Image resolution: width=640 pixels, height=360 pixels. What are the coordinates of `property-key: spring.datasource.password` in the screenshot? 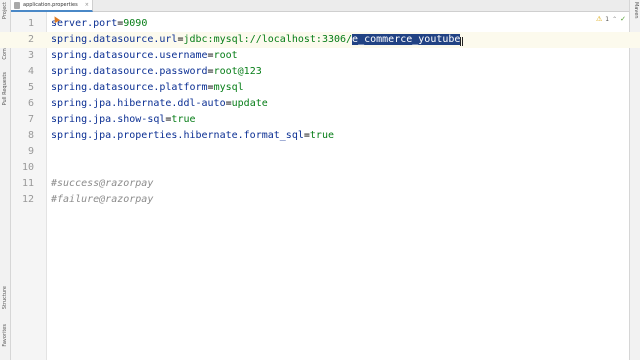 It's located at (129, 71).